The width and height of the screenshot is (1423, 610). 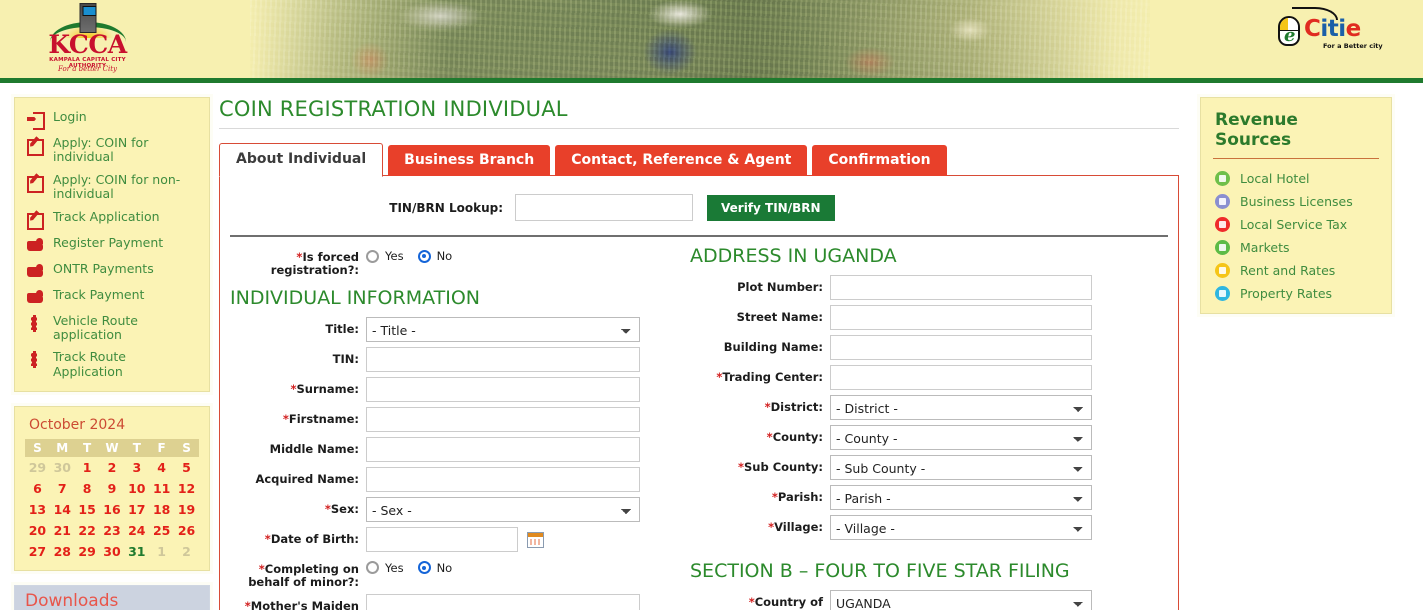 I want to click on sidebar-item-login: Login, so click(x=112, y=119).